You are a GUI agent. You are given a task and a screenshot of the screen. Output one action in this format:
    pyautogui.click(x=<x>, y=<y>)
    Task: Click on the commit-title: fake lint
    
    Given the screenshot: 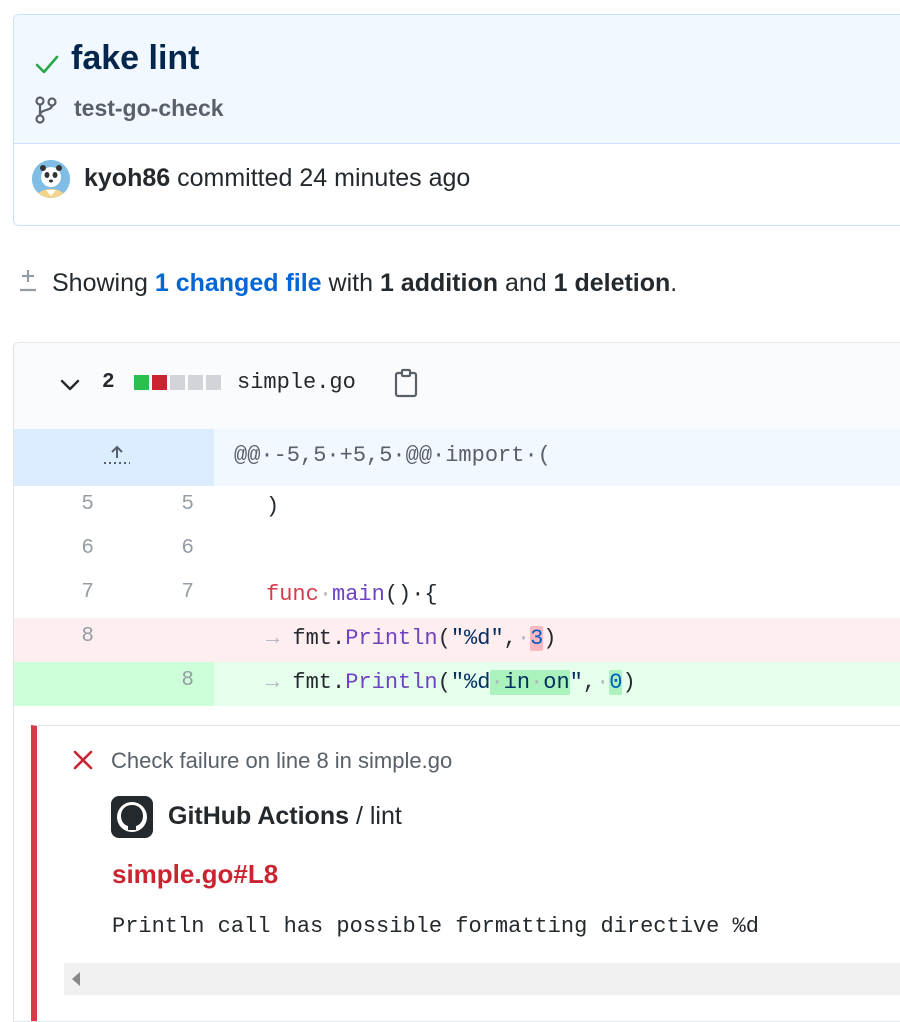 What is the action you would take?
    pyautogui.click(x=135, y=58)
    